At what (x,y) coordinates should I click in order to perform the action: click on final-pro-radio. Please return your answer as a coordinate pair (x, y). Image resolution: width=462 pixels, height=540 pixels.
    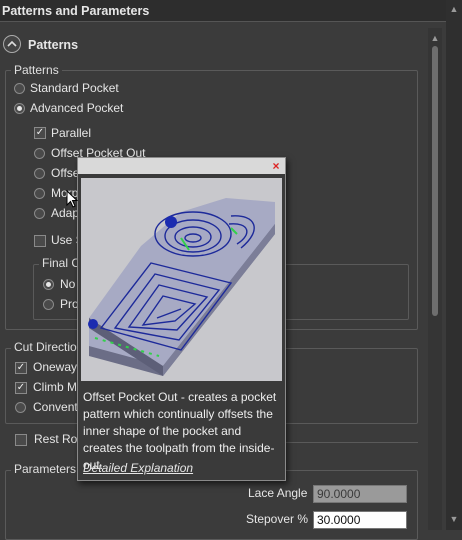
    Looking at the image, I should click on (48, 304).